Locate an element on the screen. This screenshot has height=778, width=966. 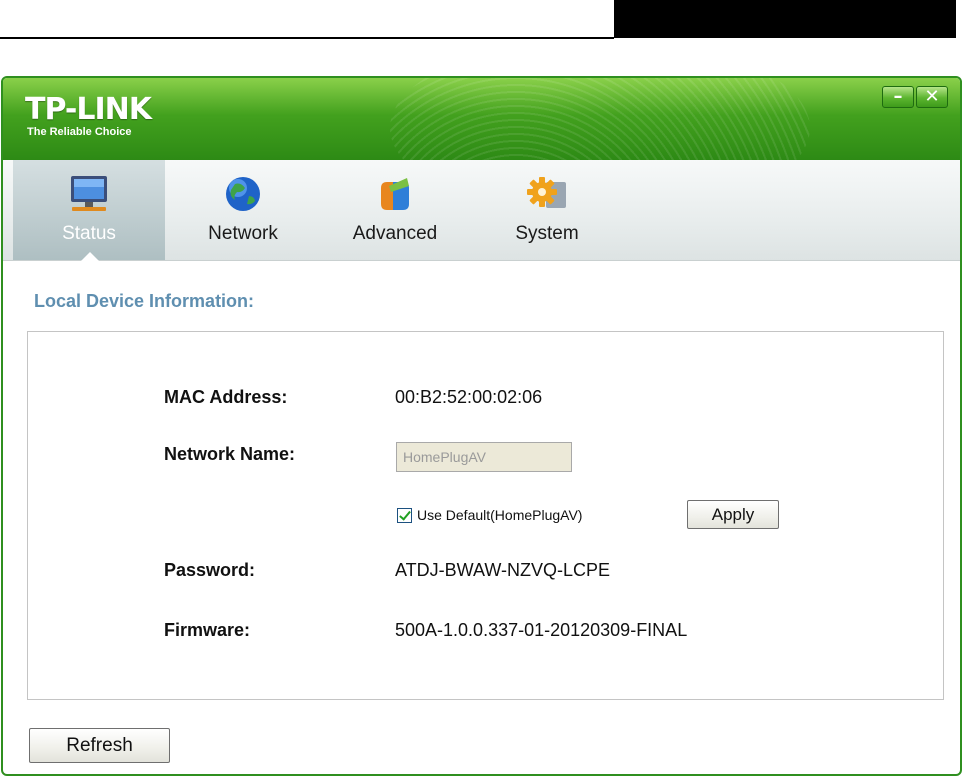
firmware-label: Firmware: is located at coordinates (207, 630).